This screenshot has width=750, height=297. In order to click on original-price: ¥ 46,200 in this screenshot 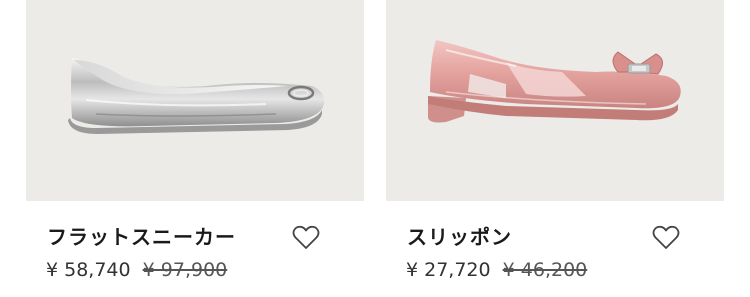, I will do `click(545, 270)`.